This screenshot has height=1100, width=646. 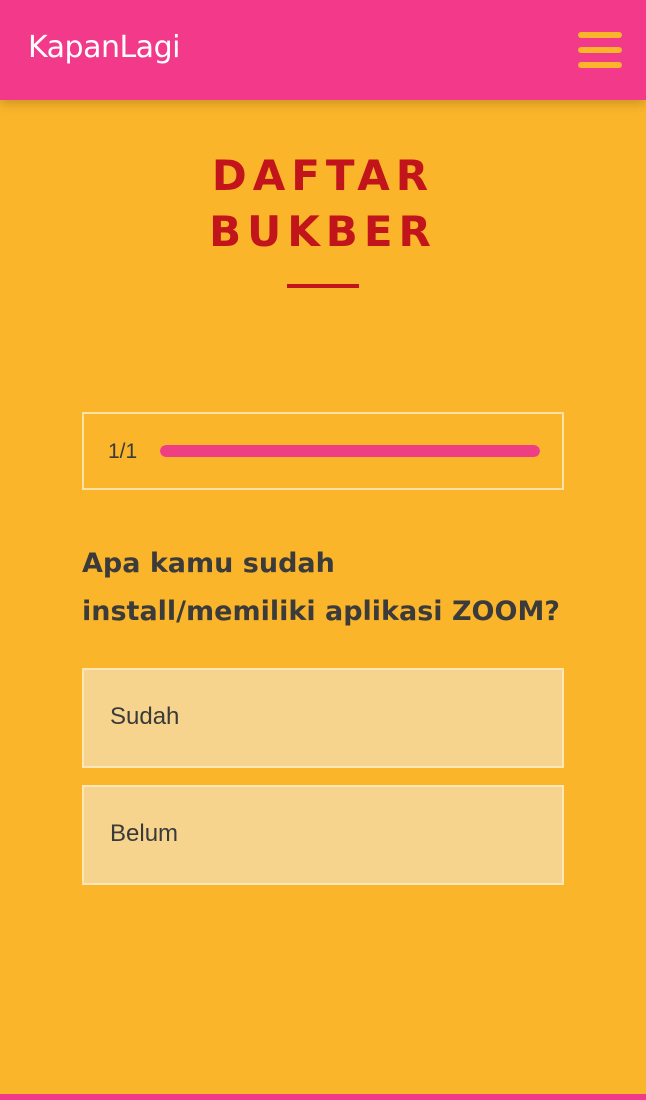 What do you see at coordinates (323, 50) in the screenshot?
I see `top-navigation-bar: KapanLagi` at bounding box center [323, 50].